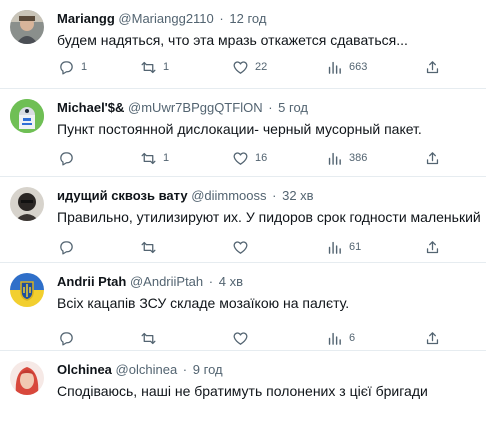  I want to click on coat-of-arms-avatar-icon, so click(27, 290).